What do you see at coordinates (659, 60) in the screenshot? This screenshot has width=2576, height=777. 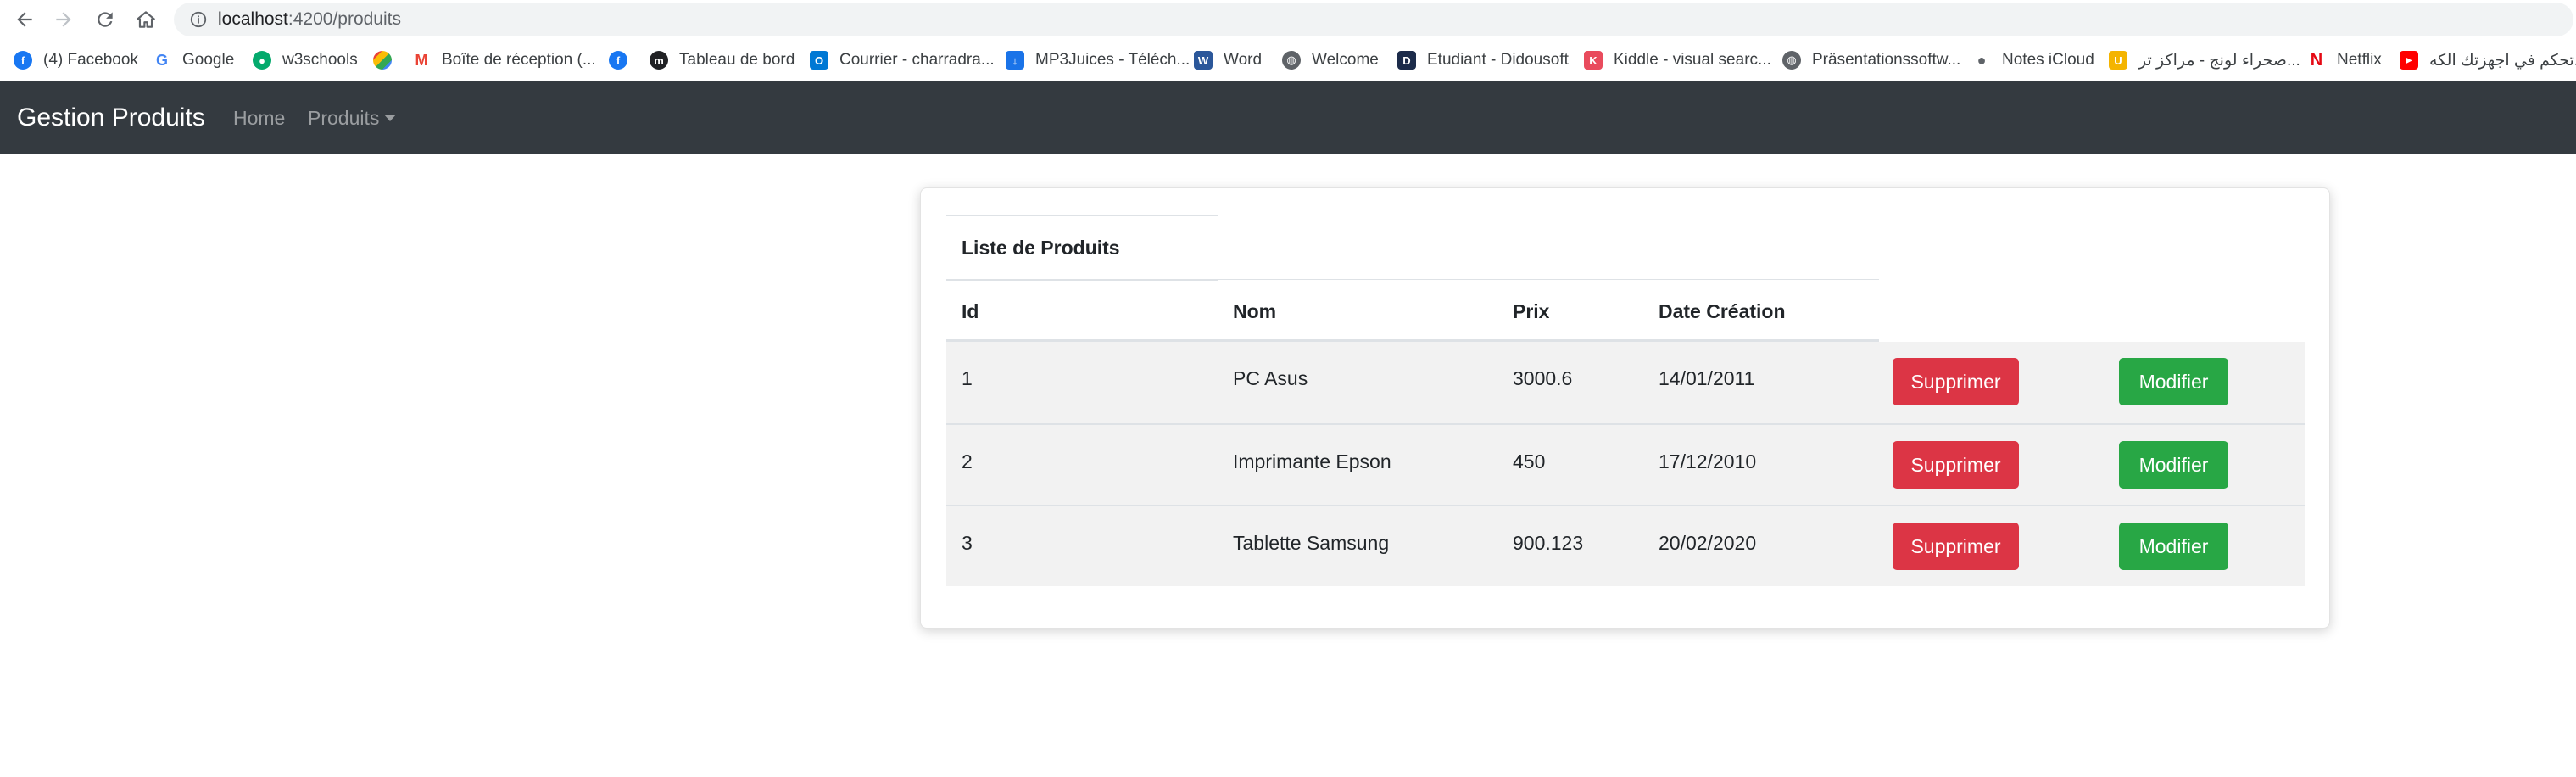 I see `moodle-icon: m` at bounding box center [659, 60].